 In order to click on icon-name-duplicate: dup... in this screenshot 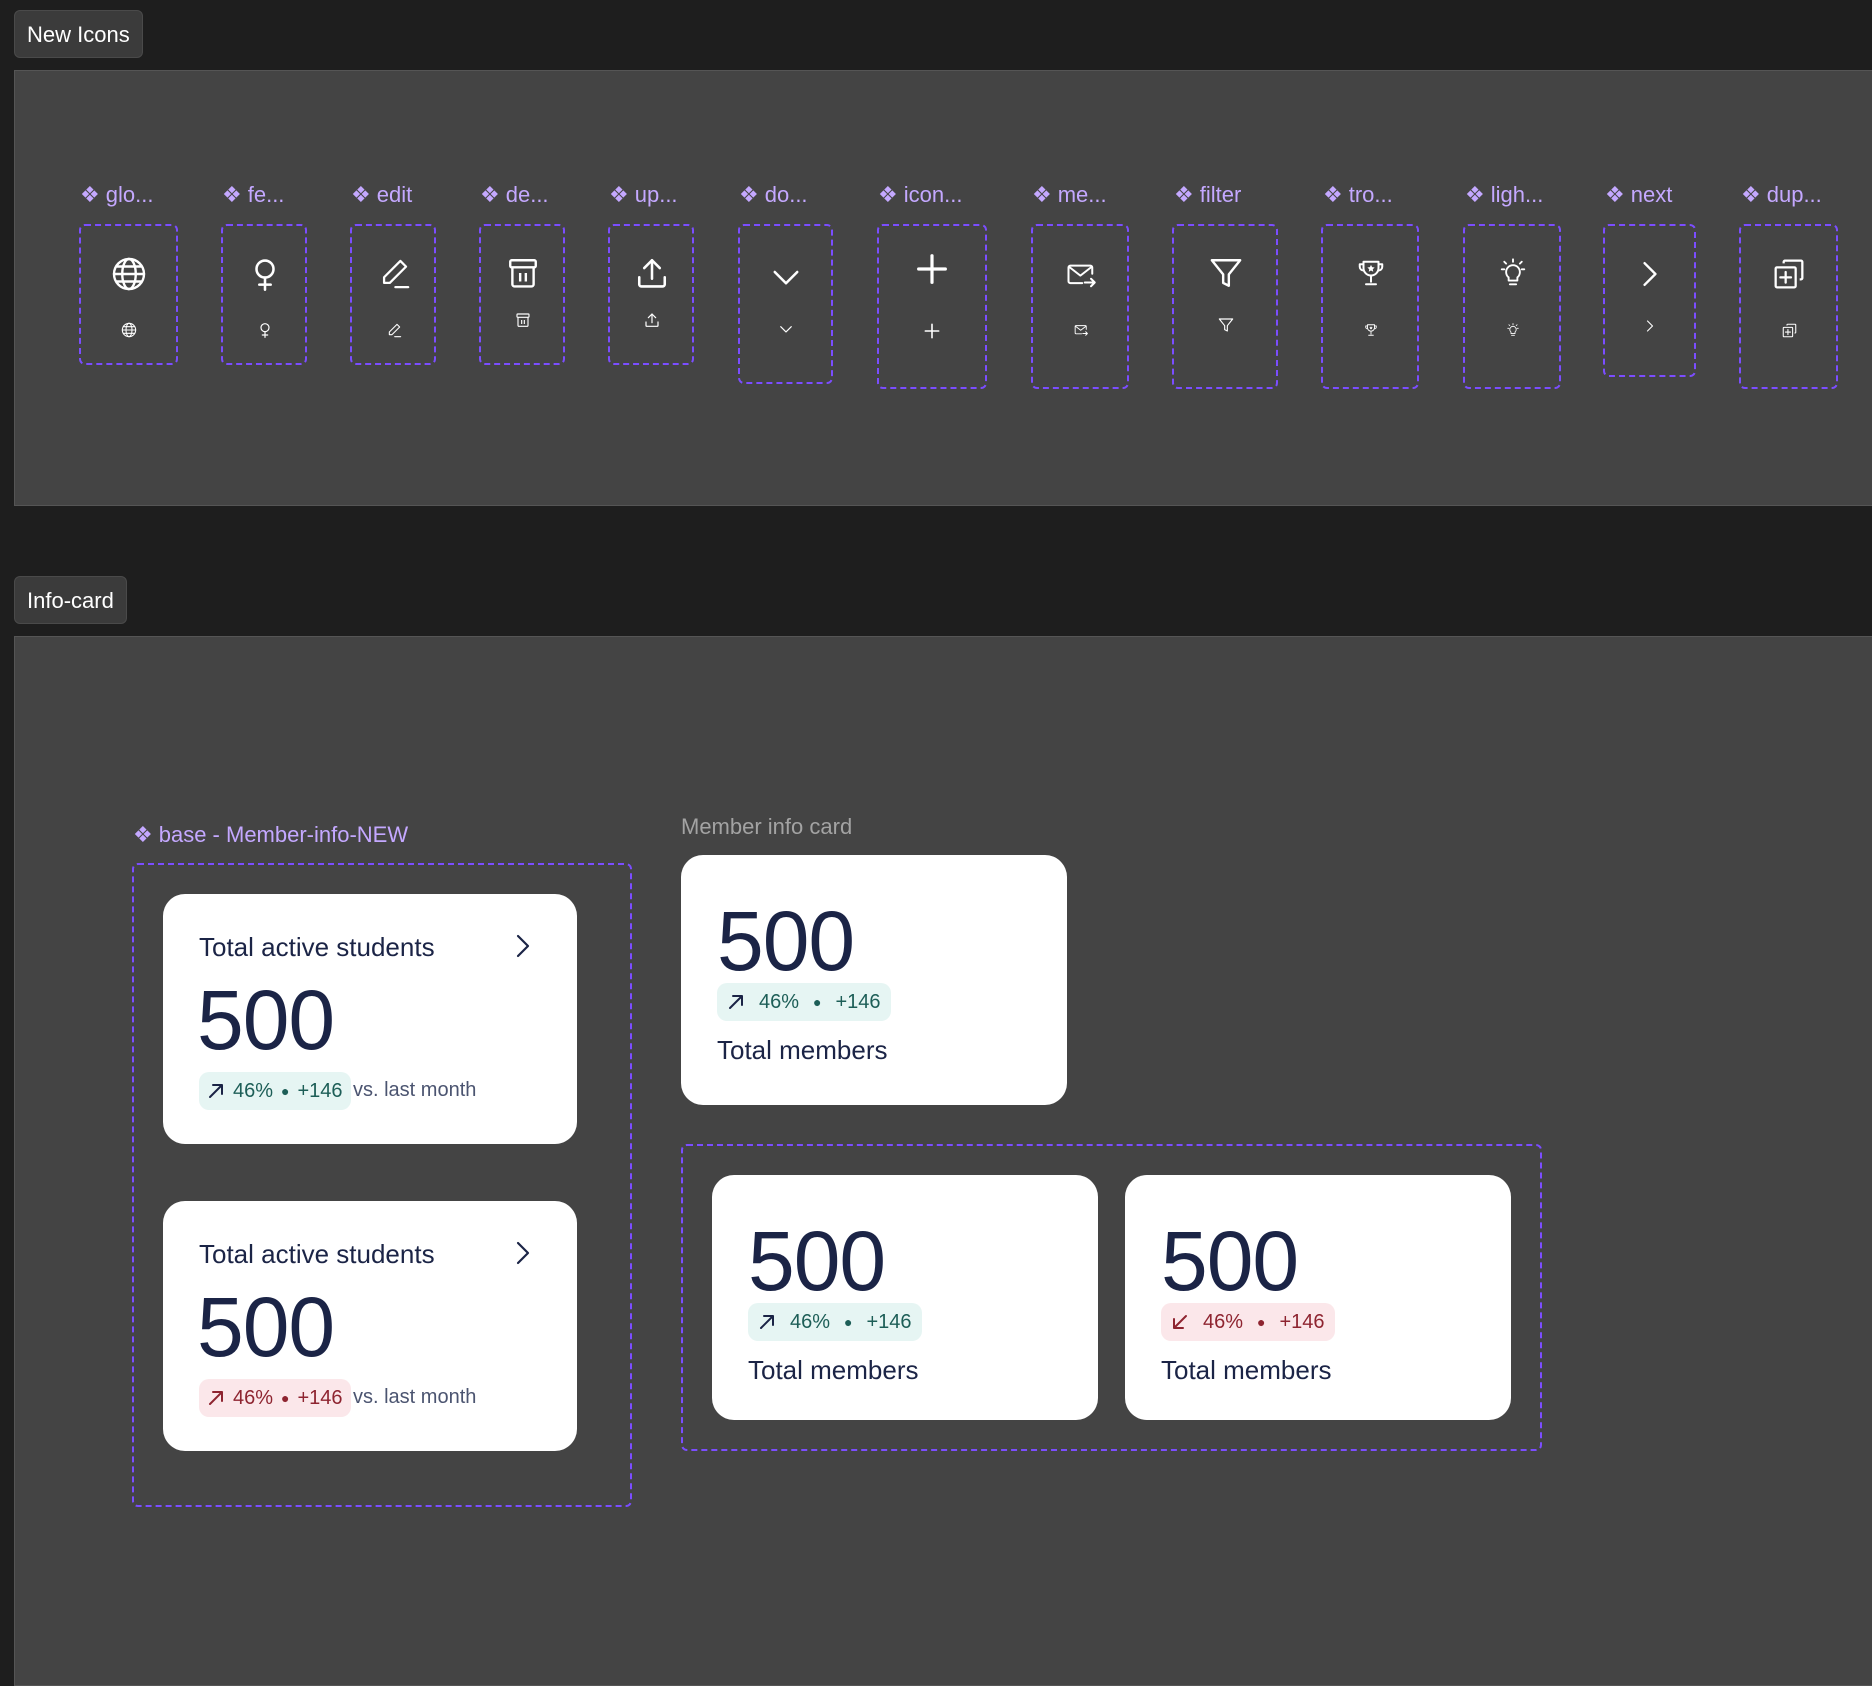, I will do `click(1794, 194)`.